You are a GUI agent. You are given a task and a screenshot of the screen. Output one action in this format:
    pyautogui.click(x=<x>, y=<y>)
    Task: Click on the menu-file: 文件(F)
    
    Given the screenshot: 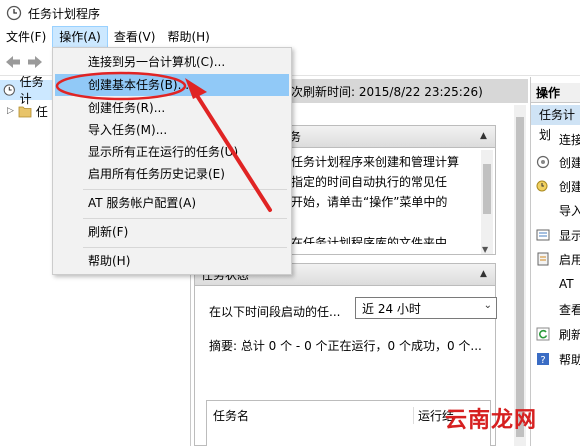 What is the action you would take?
    pyautogui.click(x=26, y=37)
    